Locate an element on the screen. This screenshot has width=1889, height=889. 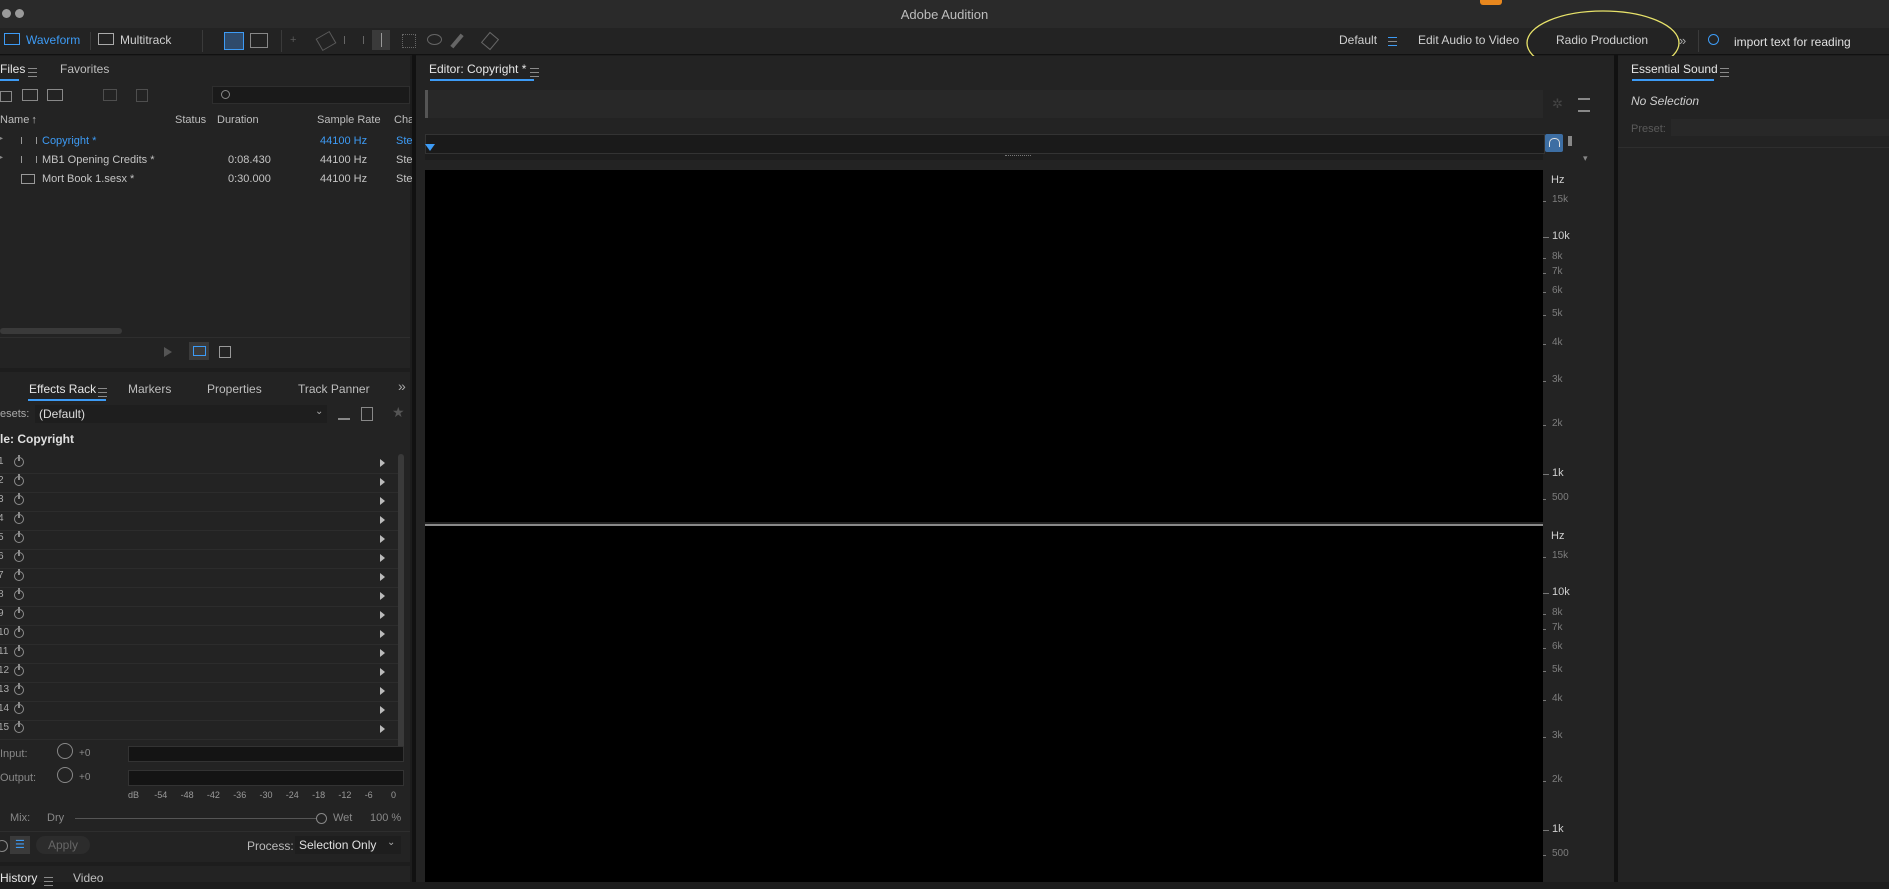
column-sample-rate: Sample Rate is located at coordinates (349, 120).